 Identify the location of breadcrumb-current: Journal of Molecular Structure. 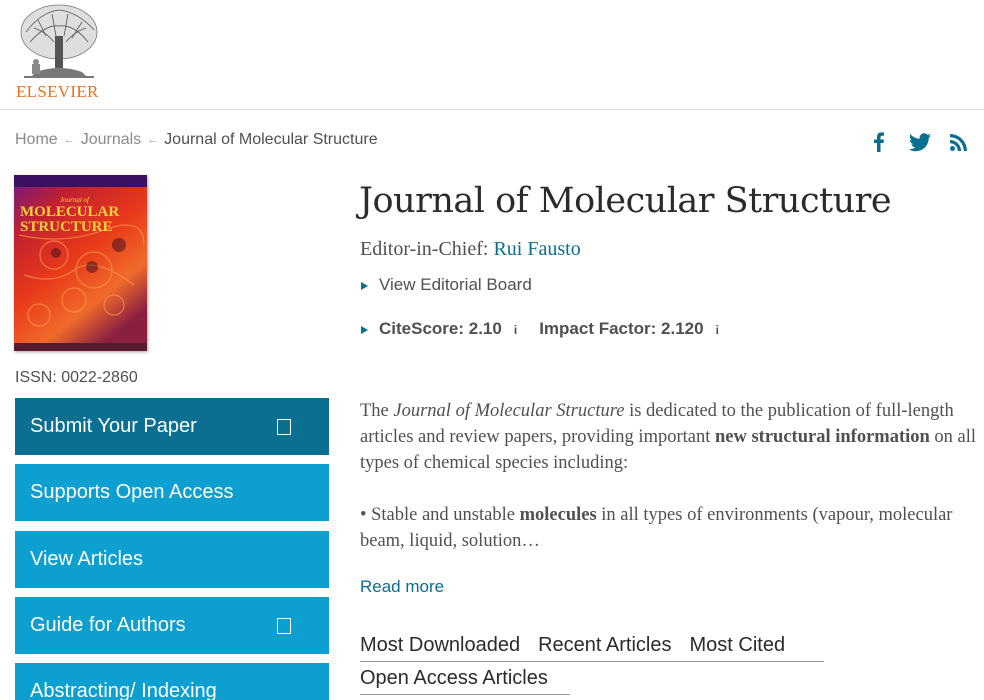
(271, 139).